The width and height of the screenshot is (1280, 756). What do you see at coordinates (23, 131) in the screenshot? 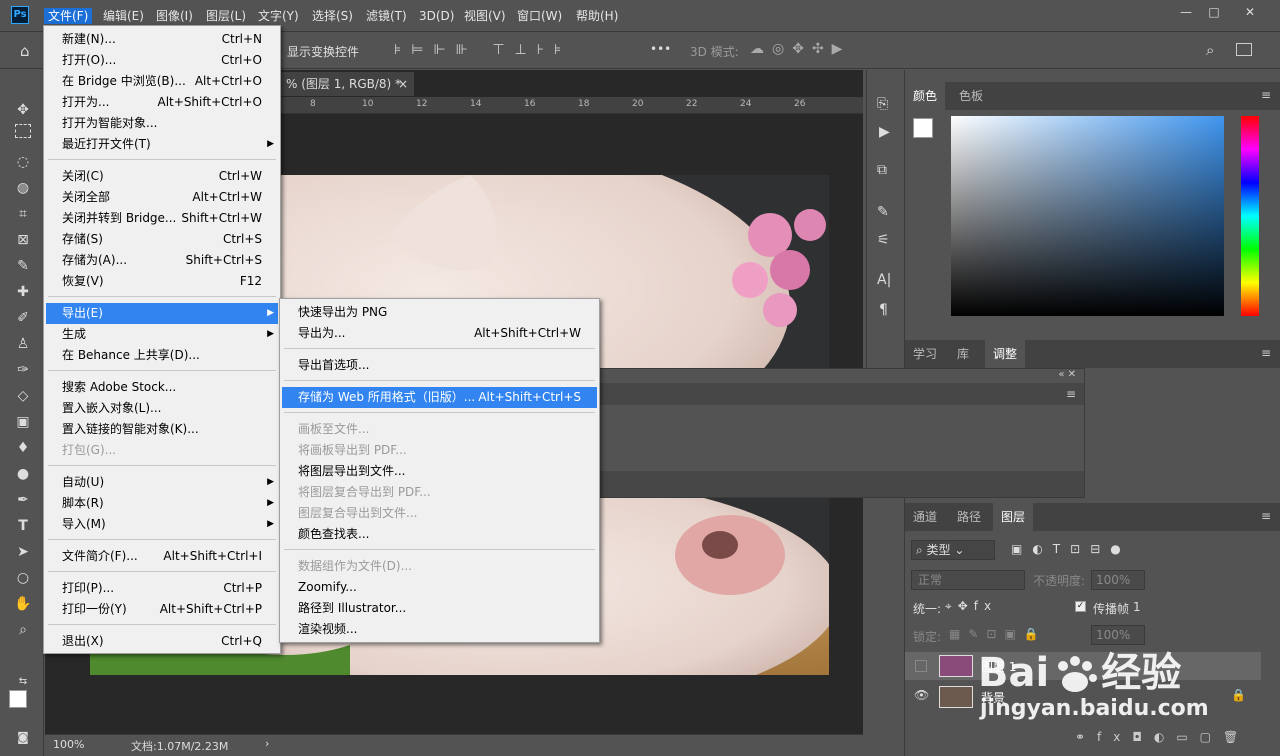
I see `marquee-tool-icon` at bounding box center [23, 131].